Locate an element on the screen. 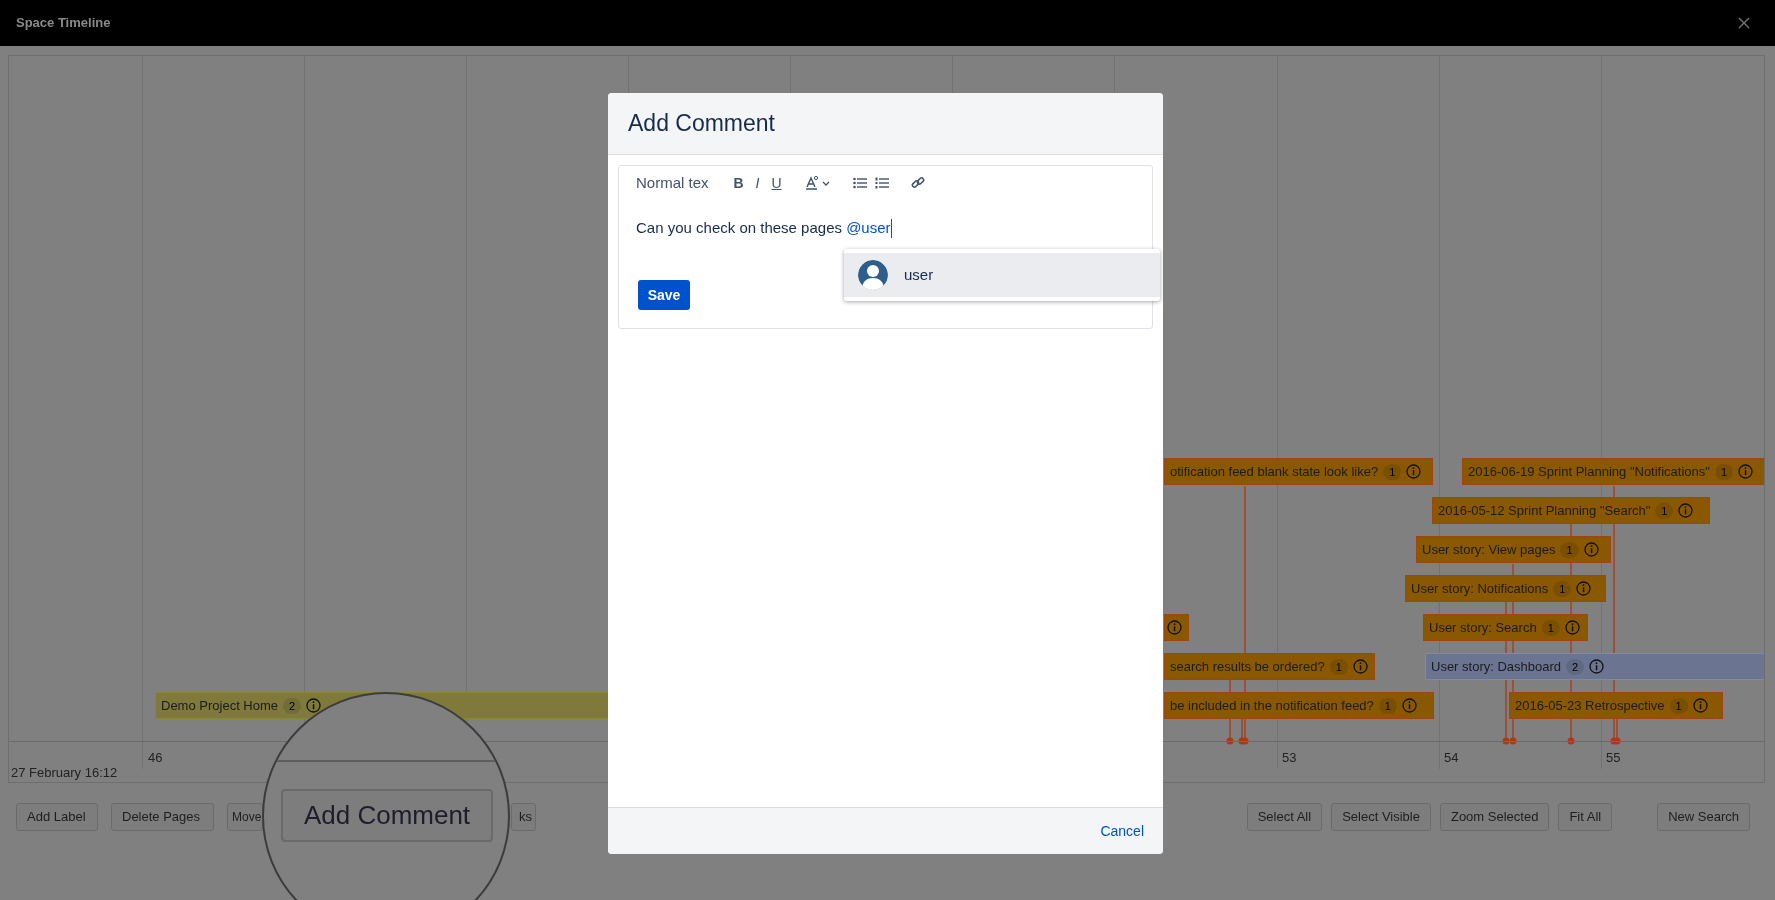 Image resolution: width=1775 pixels, height=900 pixels. timeline-item: be included in the notification feed? 1 is located at coordinates (1299, 705).